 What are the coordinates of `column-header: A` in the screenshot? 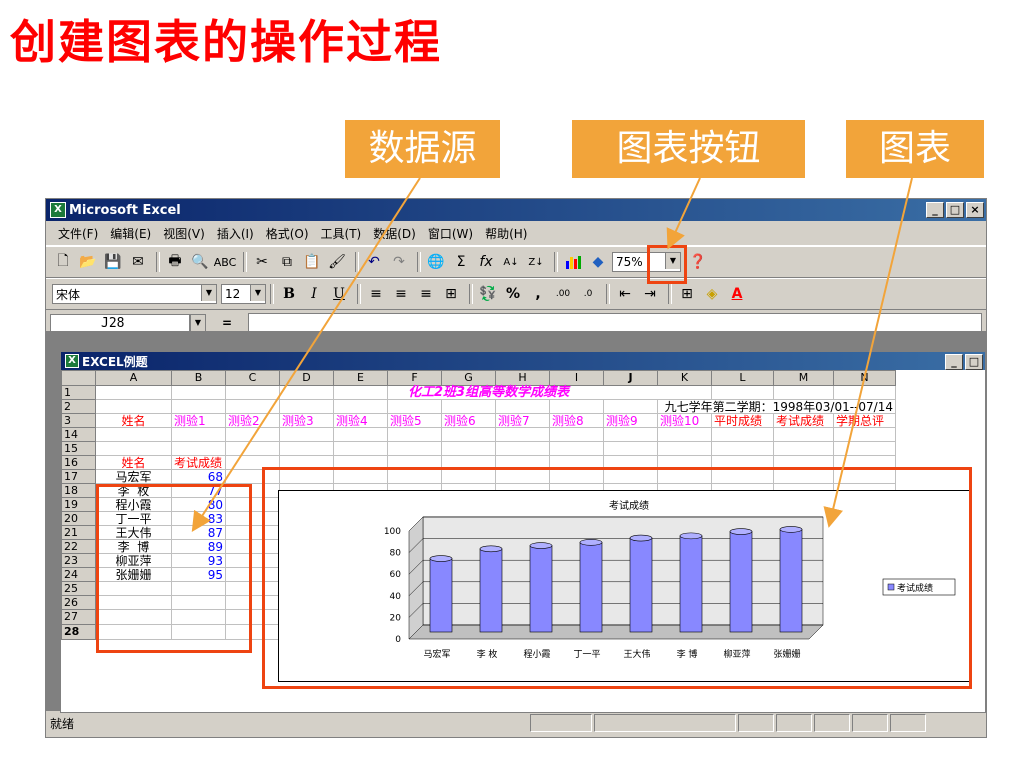 It's located at (133, 378).